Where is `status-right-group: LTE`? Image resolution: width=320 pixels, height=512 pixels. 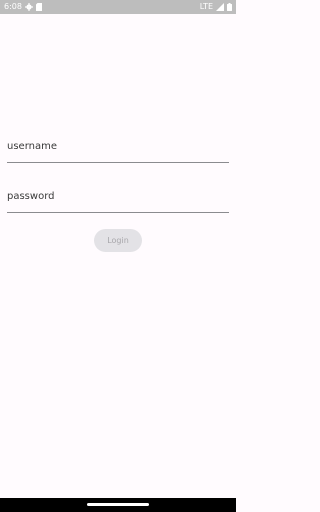
status-right-group: LTE is located at coordinates (216, 7).